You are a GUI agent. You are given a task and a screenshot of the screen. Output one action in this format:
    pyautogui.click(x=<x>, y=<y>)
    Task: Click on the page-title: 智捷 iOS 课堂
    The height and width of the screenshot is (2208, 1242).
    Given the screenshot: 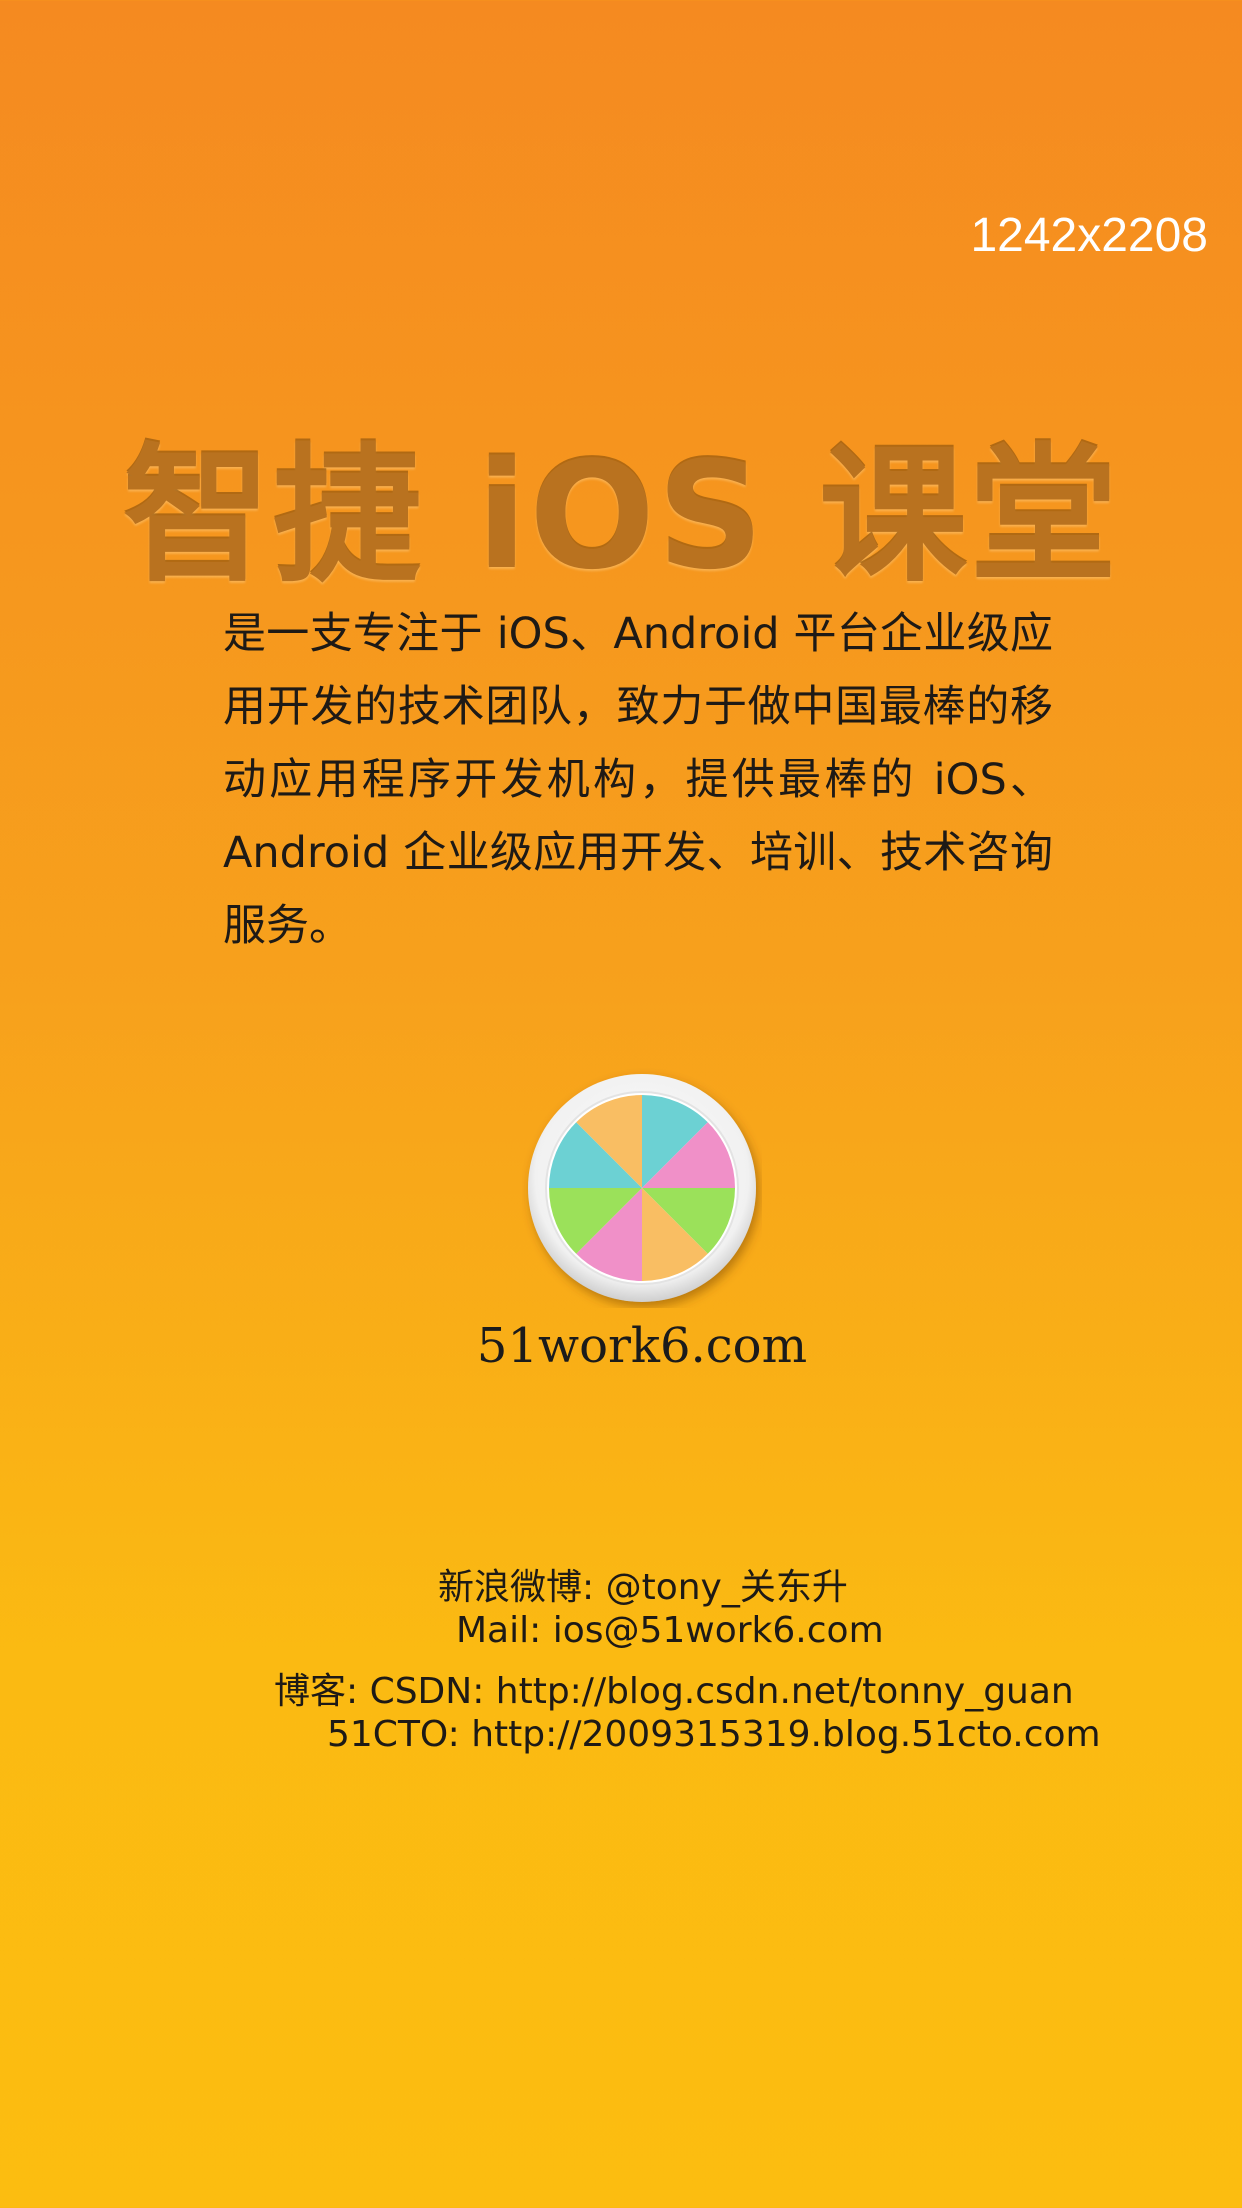 What is the action you would take?
    pyautogui.click(x=621, y=516)
    